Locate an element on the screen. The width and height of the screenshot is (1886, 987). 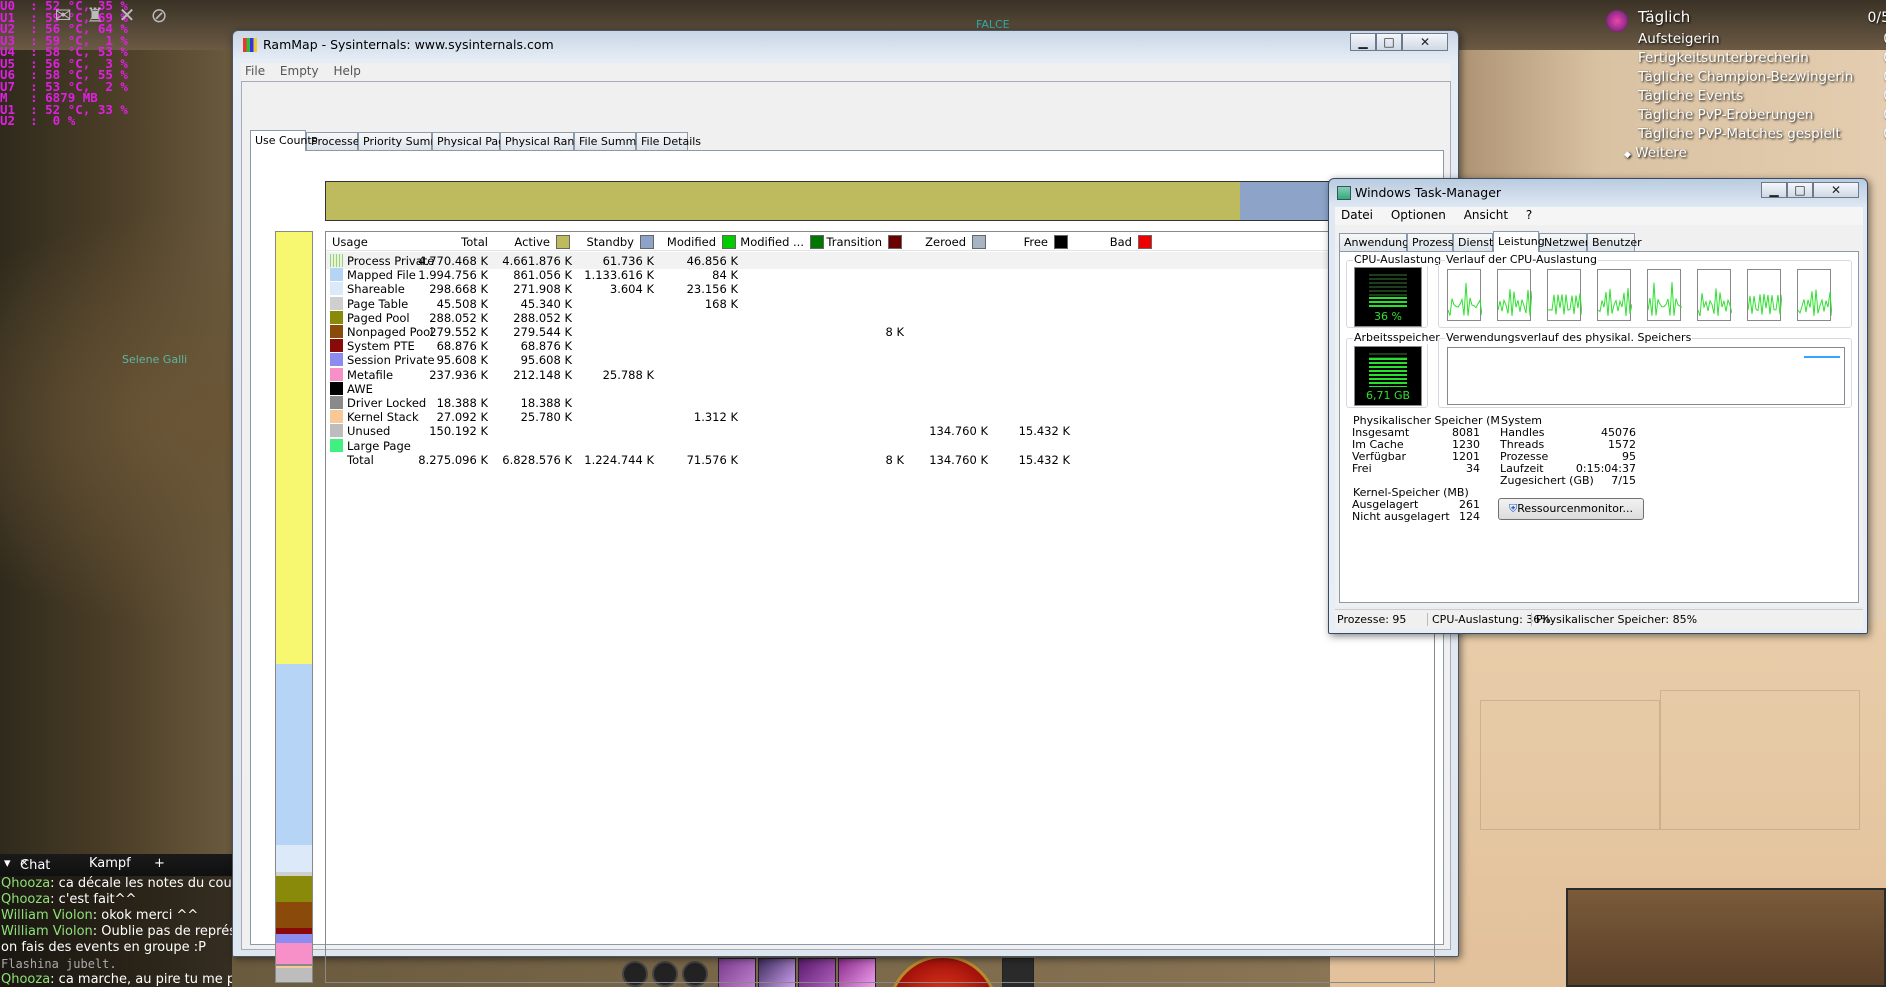
daily-item-label: Fertigkeitsunterbrecherin is located at coordinates (1723, 58).